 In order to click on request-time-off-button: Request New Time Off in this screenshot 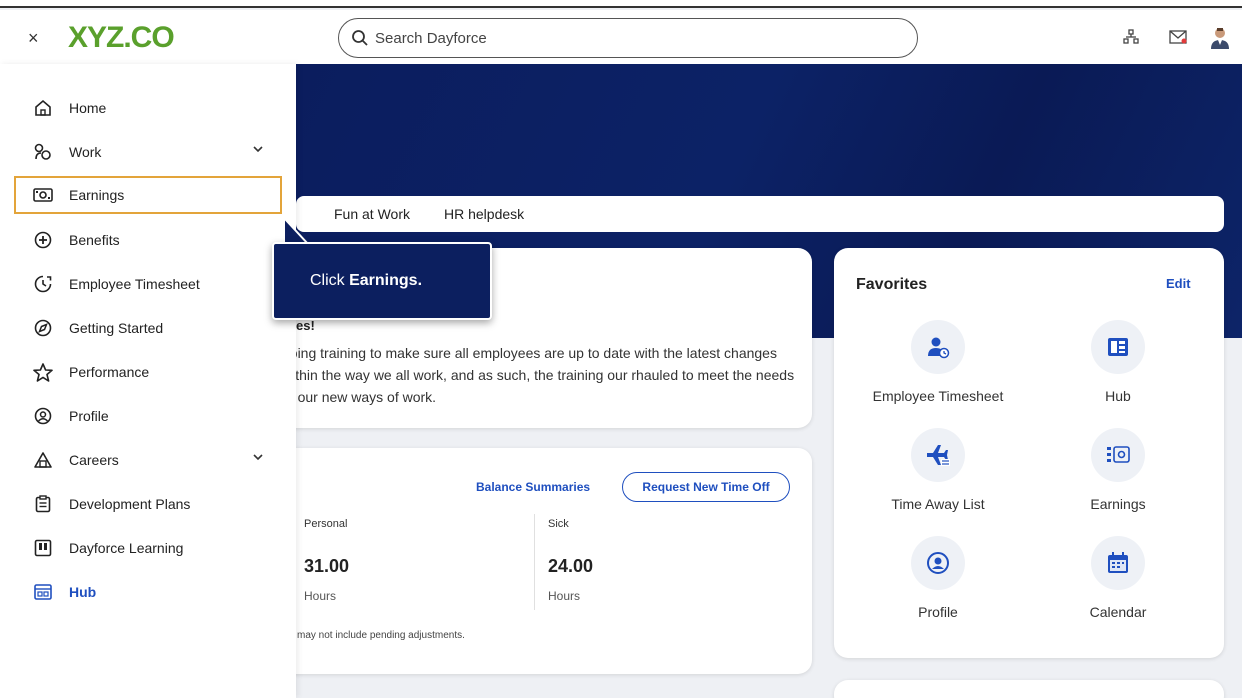, I will do `click(706, 487)`.